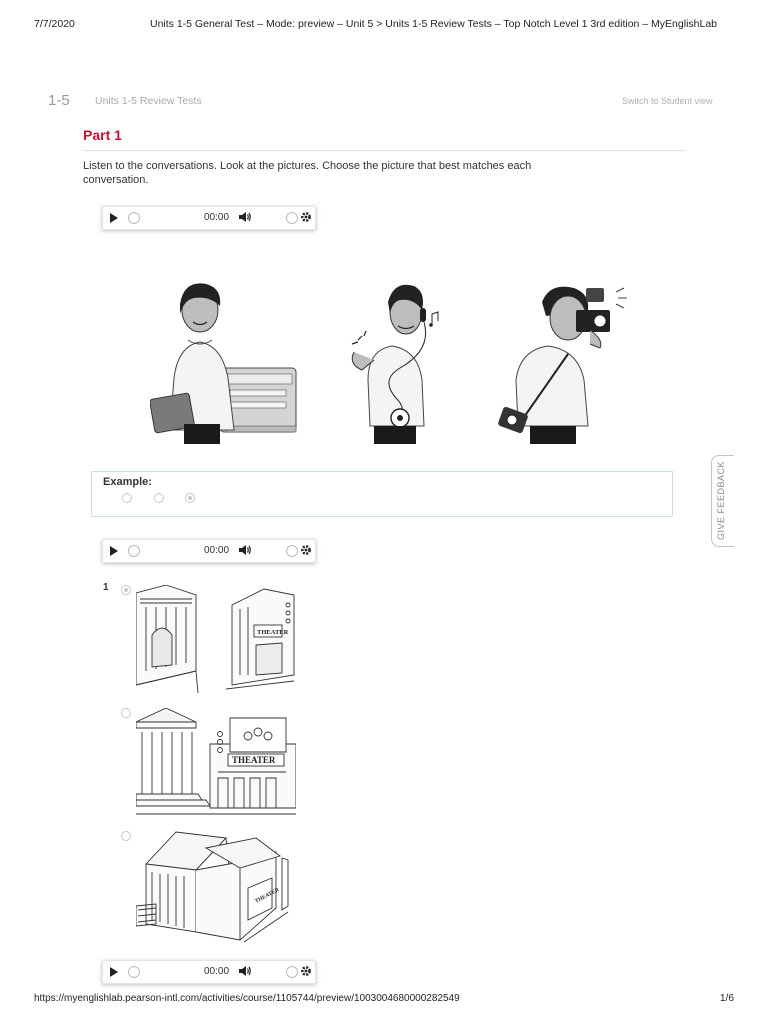 This screenshot has width=768, height=1024. What do you see at coordinates (216, 887) in the screenshot?
I see `q1-picture-option-3: THEATER` at bounding box center [216, 887].